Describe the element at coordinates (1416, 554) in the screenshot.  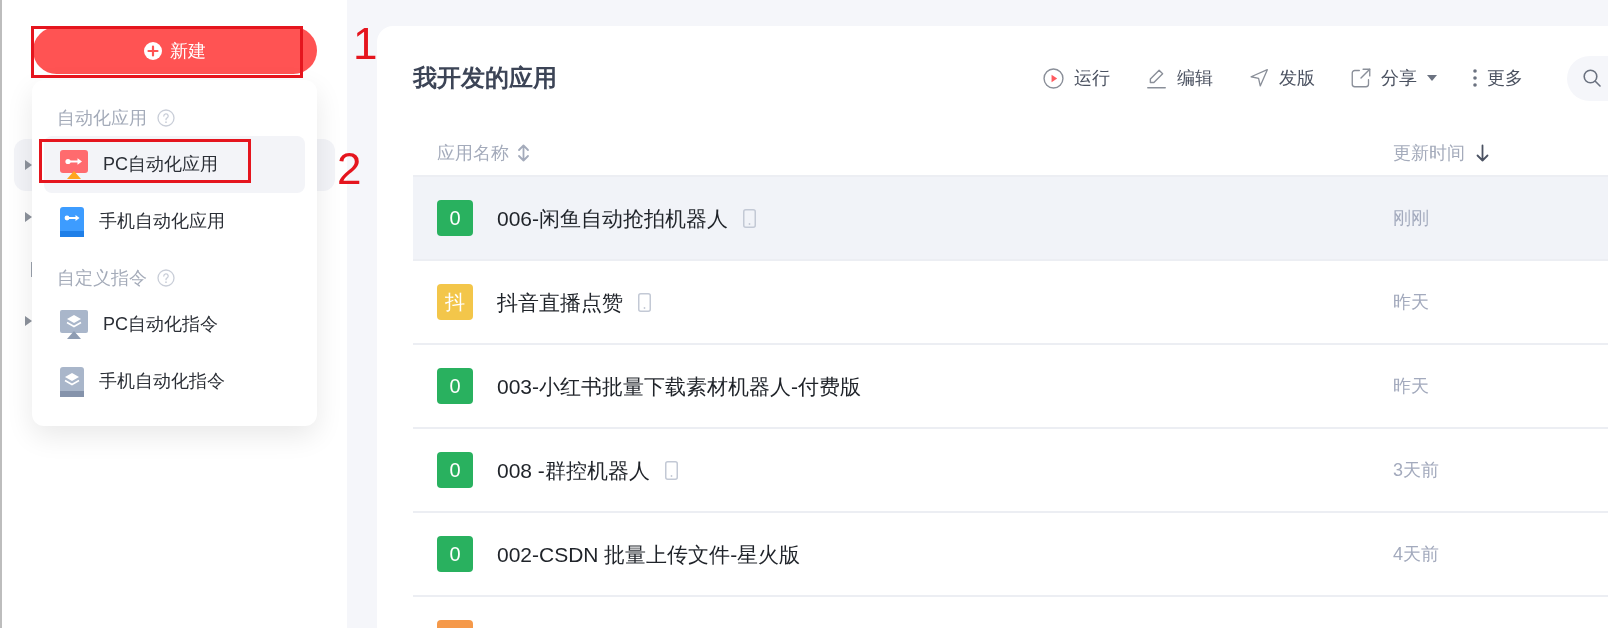
I see `update-time: 4天前` at that location.